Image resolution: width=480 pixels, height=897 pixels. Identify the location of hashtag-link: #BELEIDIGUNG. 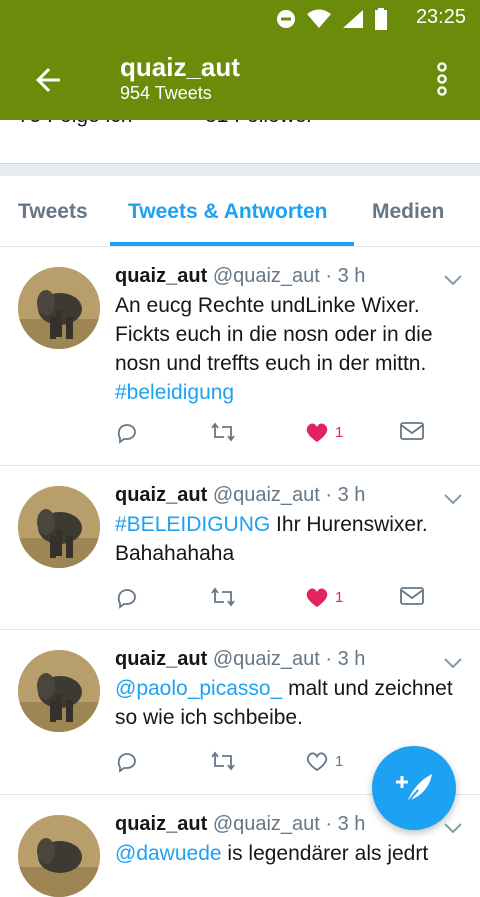
(192, 524).